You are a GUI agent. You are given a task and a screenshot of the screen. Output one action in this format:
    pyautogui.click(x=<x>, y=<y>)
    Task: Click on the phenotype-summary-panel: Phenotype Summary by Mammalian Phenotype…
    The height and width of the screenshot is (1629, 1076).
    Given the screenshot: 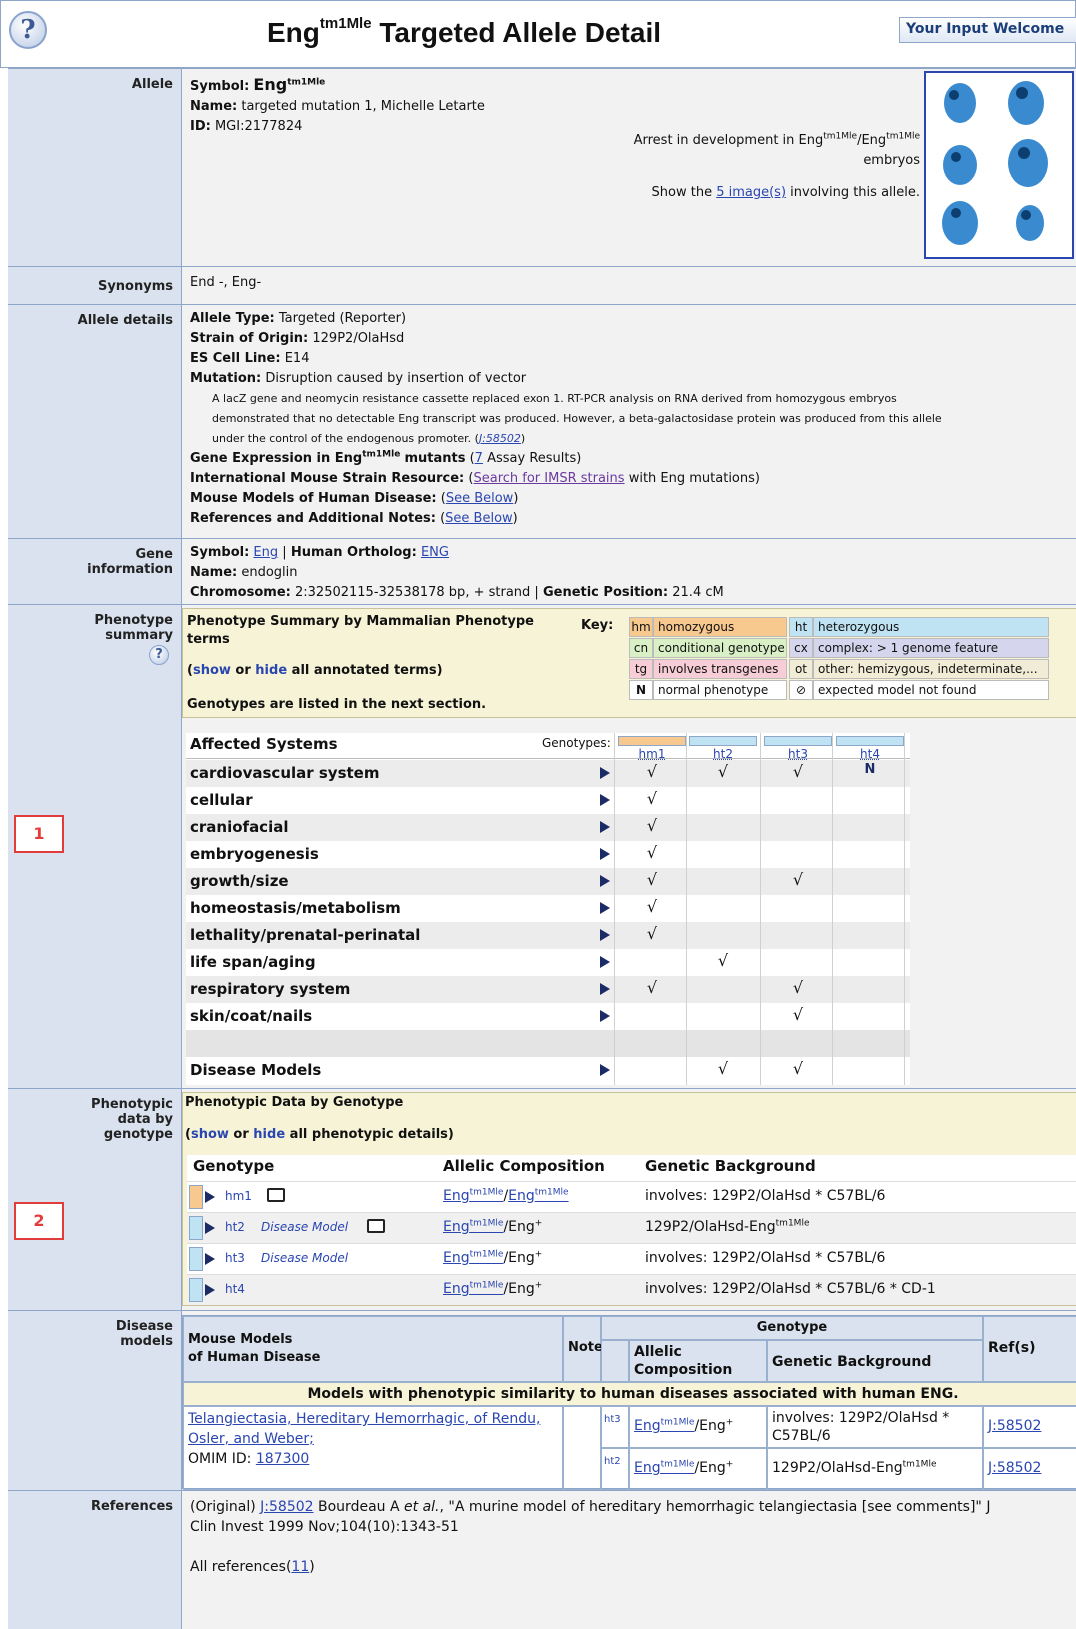 What is the action you would take?
    pyautogui.click(x=629, y=663)
    